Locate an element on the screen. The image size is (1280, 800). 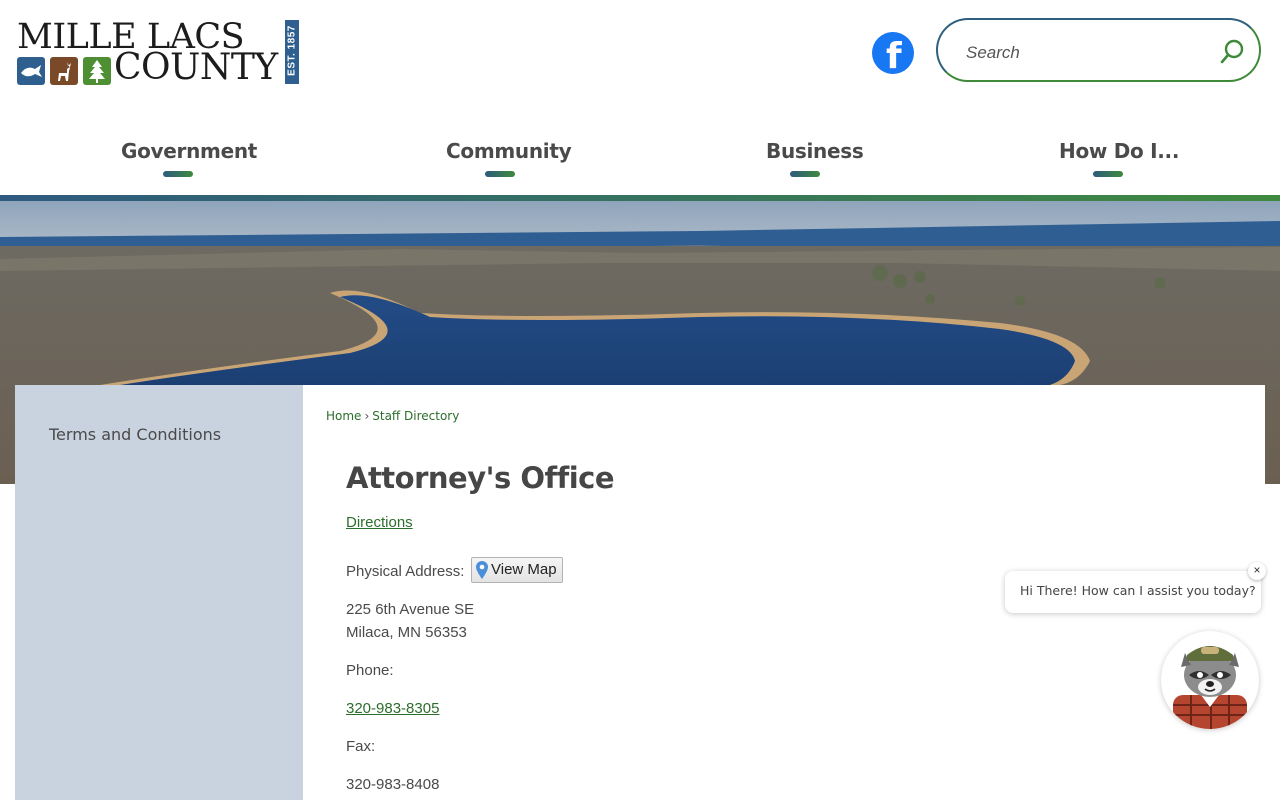
chat-close-button: × is located at coordinates (1257, 571).